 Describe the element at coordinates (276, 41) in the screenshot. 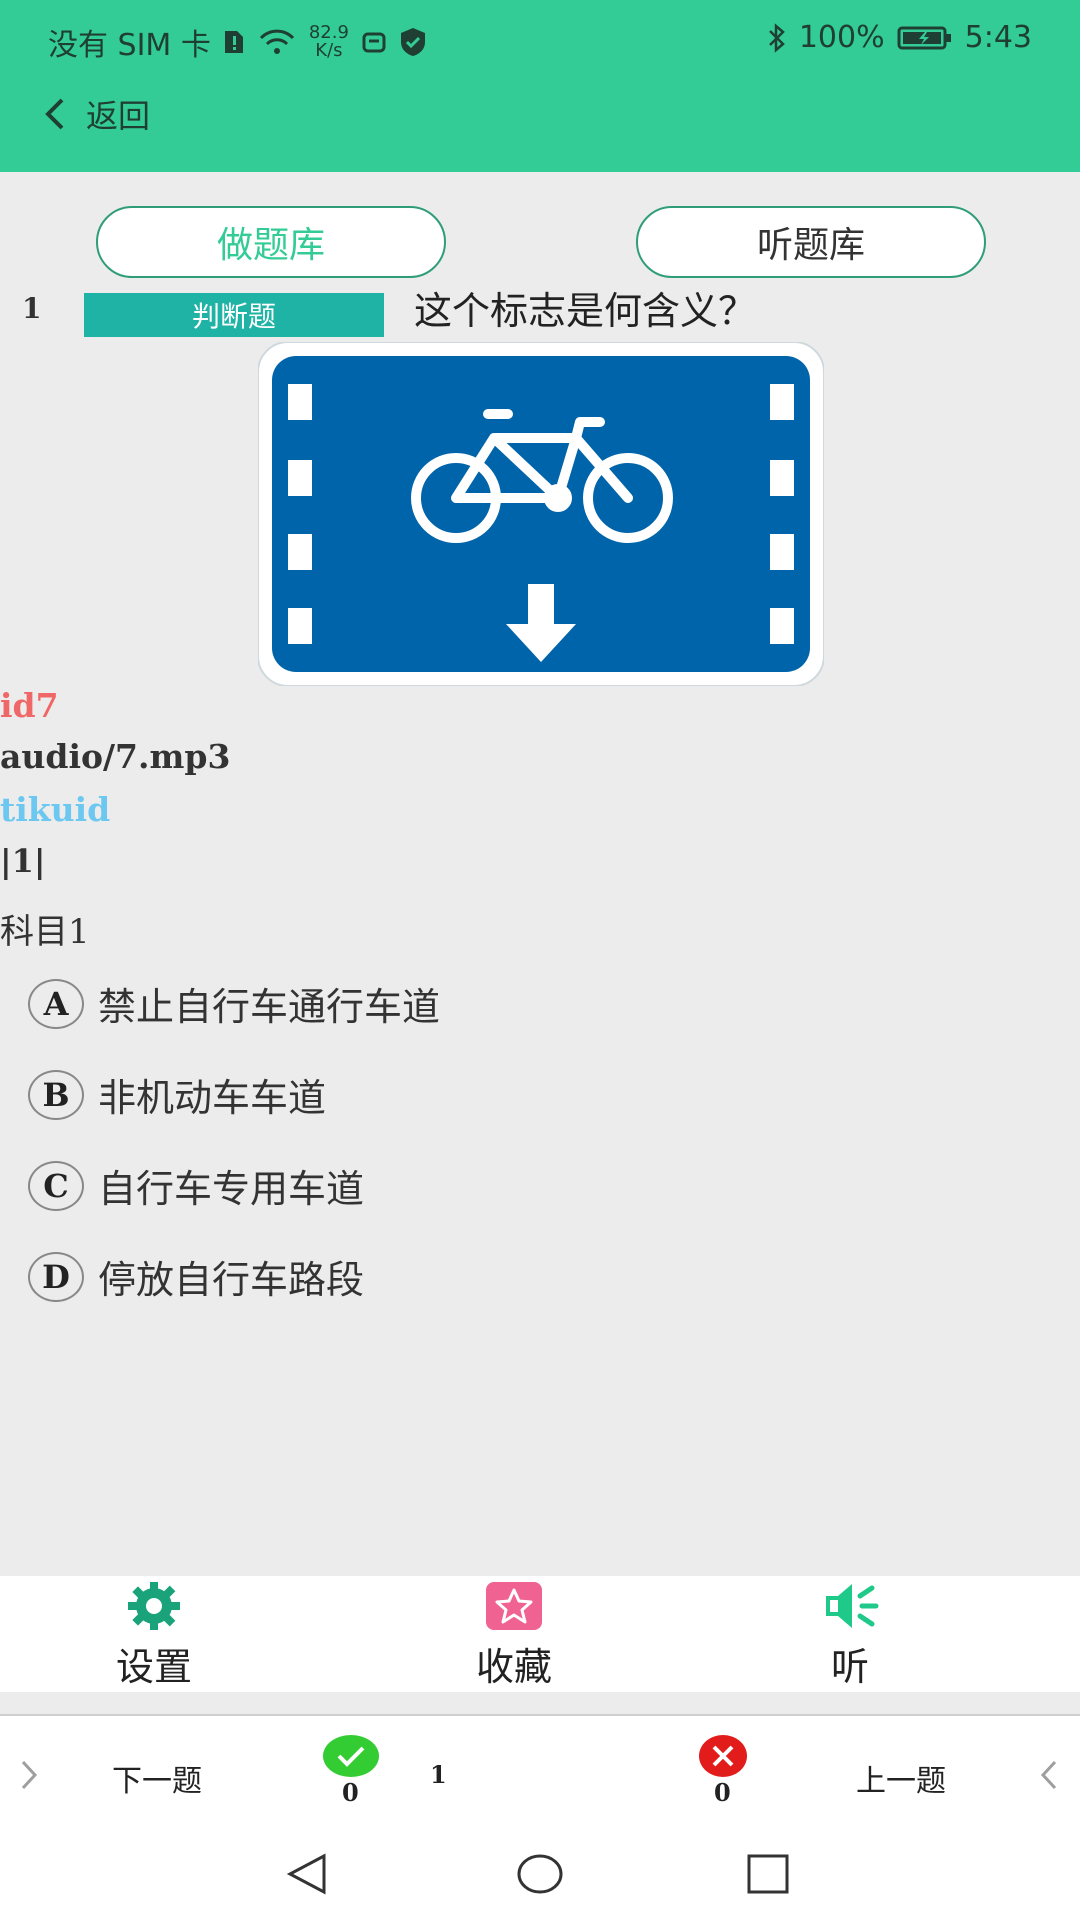

I see `wifi-icon` at that location.